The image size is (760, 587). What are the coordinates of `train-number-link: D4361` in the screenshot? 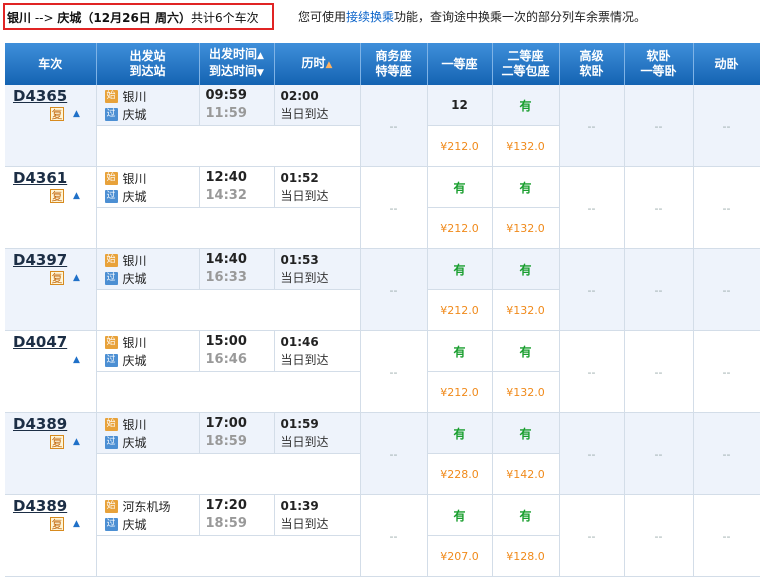 It's located at (40, 178).